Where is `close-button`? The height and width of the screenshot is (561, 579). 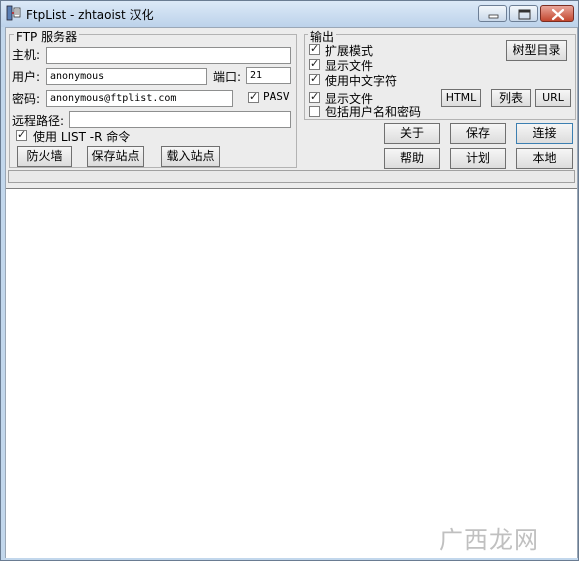 close-button is located at coordinates (557, 13).